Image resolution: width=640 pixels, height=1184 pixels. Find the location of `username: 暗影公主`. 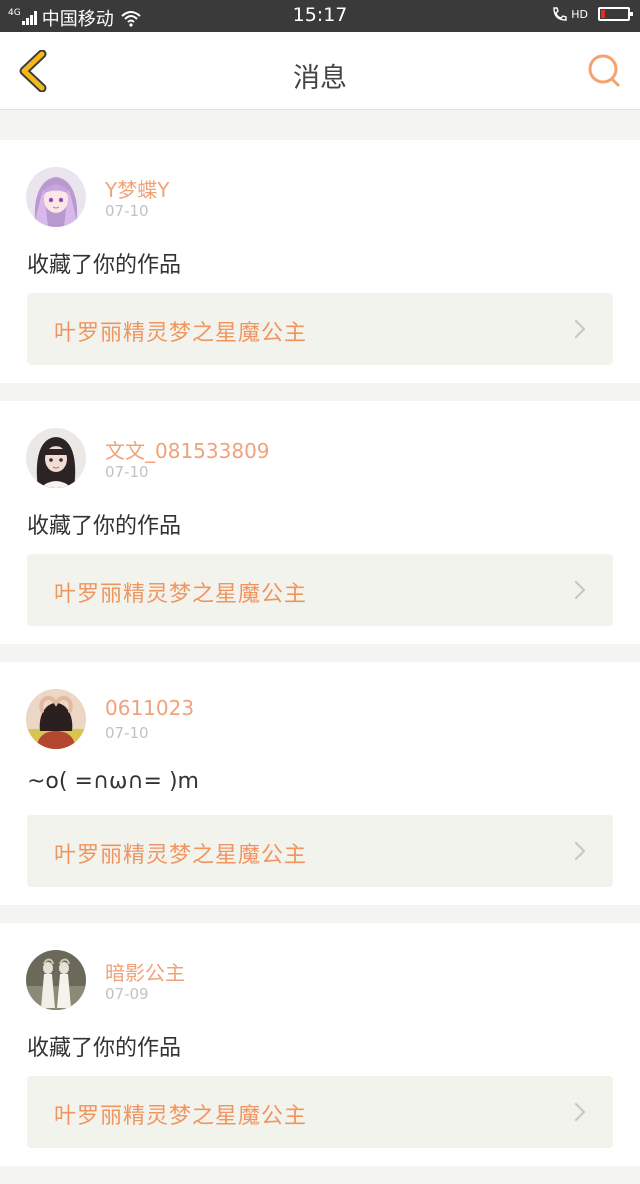

username: 暗影公主 is located at coordinates (145, 971).